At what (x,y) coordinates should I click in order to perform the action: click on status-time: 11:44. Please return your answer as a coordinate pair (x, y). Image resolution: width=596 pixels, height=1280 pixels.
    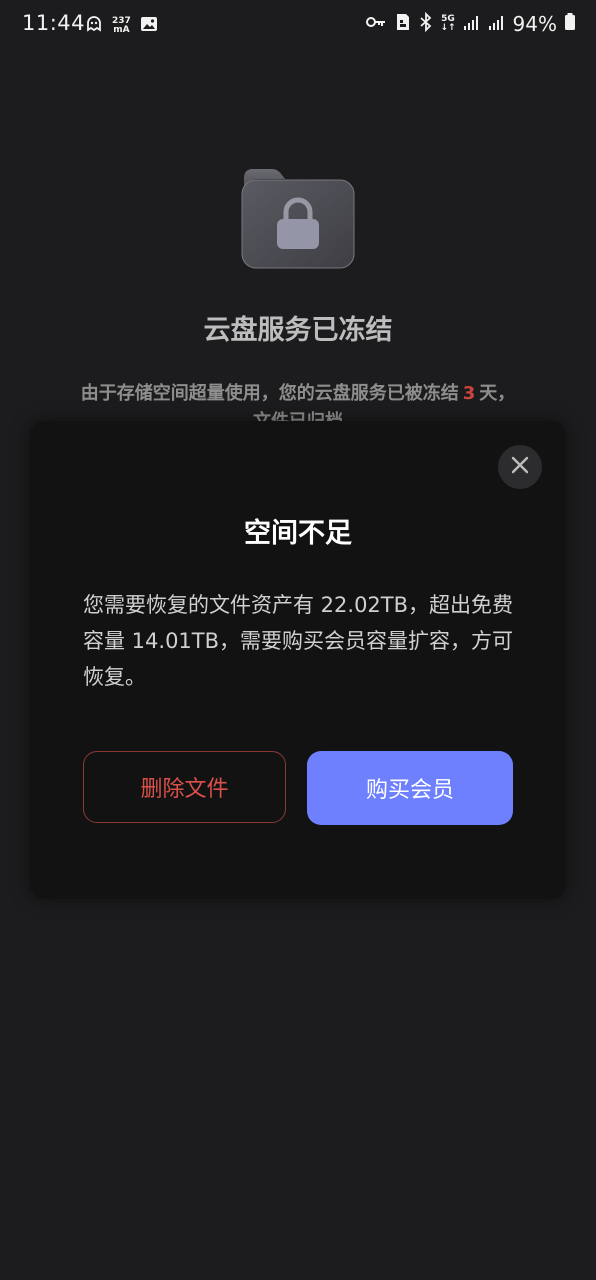
    Looking at the image, I should click on (54, 23).